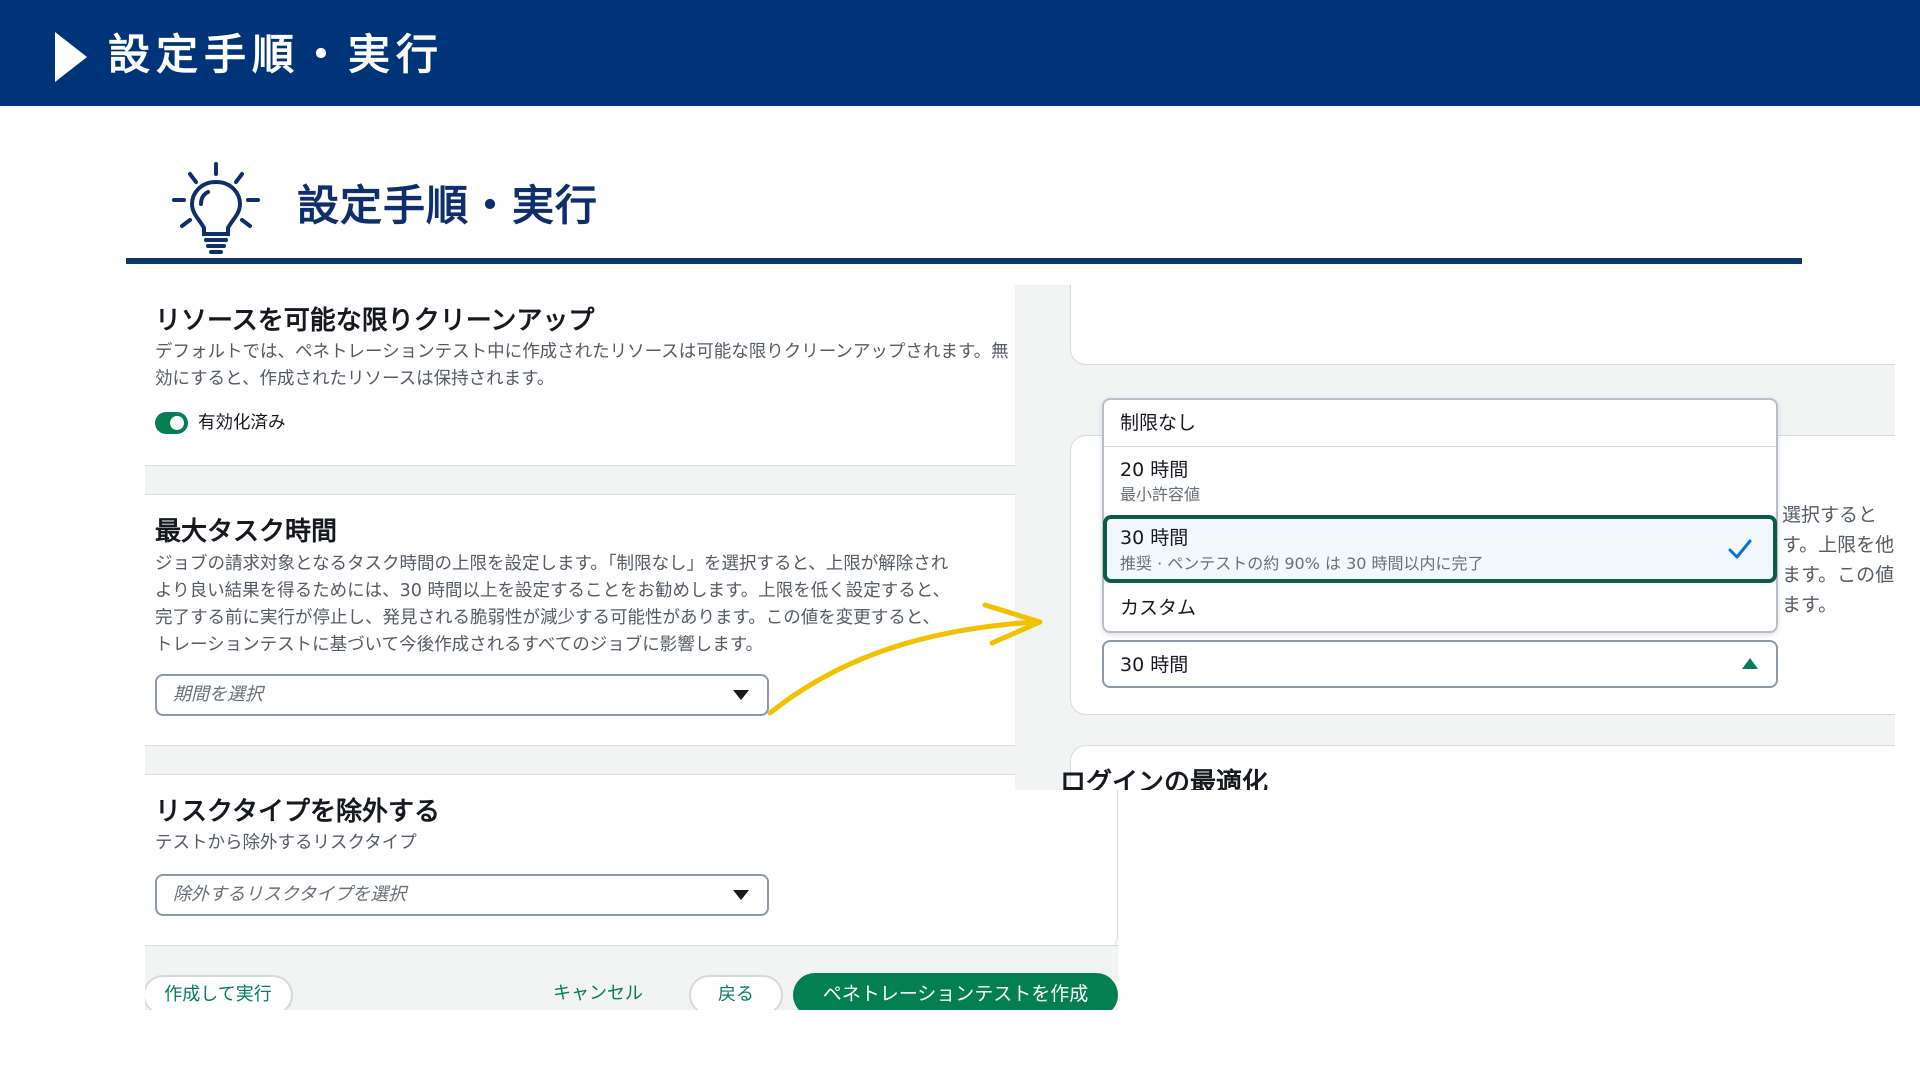 The height and width of the screenshot is (1080, 1920). I want to click on dropdown-option-custom: カスタム, so click(1440, 609).